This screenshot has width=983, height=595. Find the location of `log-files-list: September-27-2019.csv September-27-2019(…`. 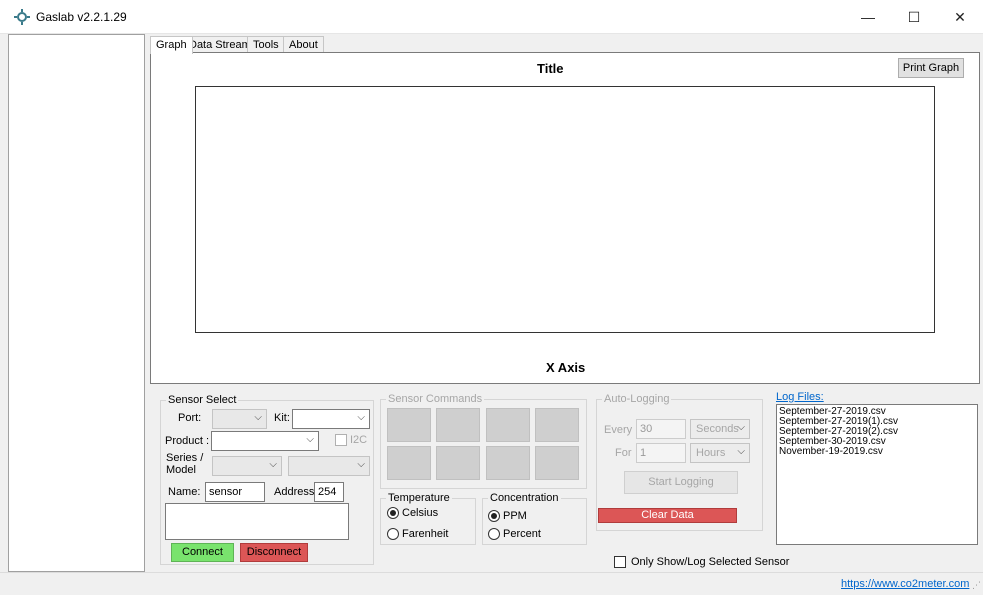

log-files-list: September-27-2019.csv September-27-2019(… is located at coordinates (877, 474).